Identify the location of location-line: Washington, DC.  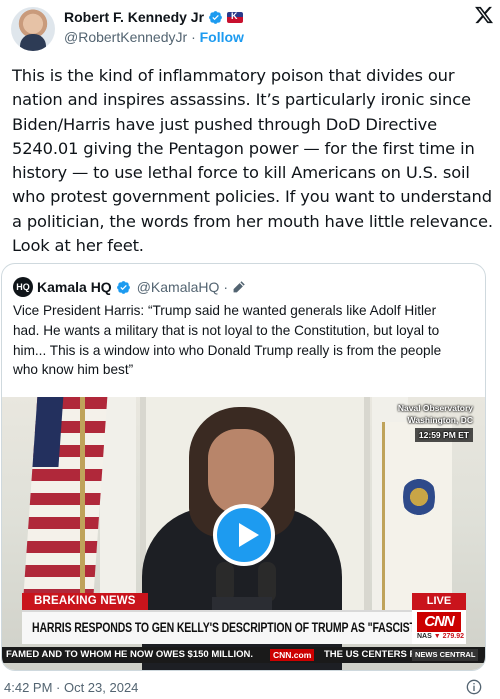
(440, 420).